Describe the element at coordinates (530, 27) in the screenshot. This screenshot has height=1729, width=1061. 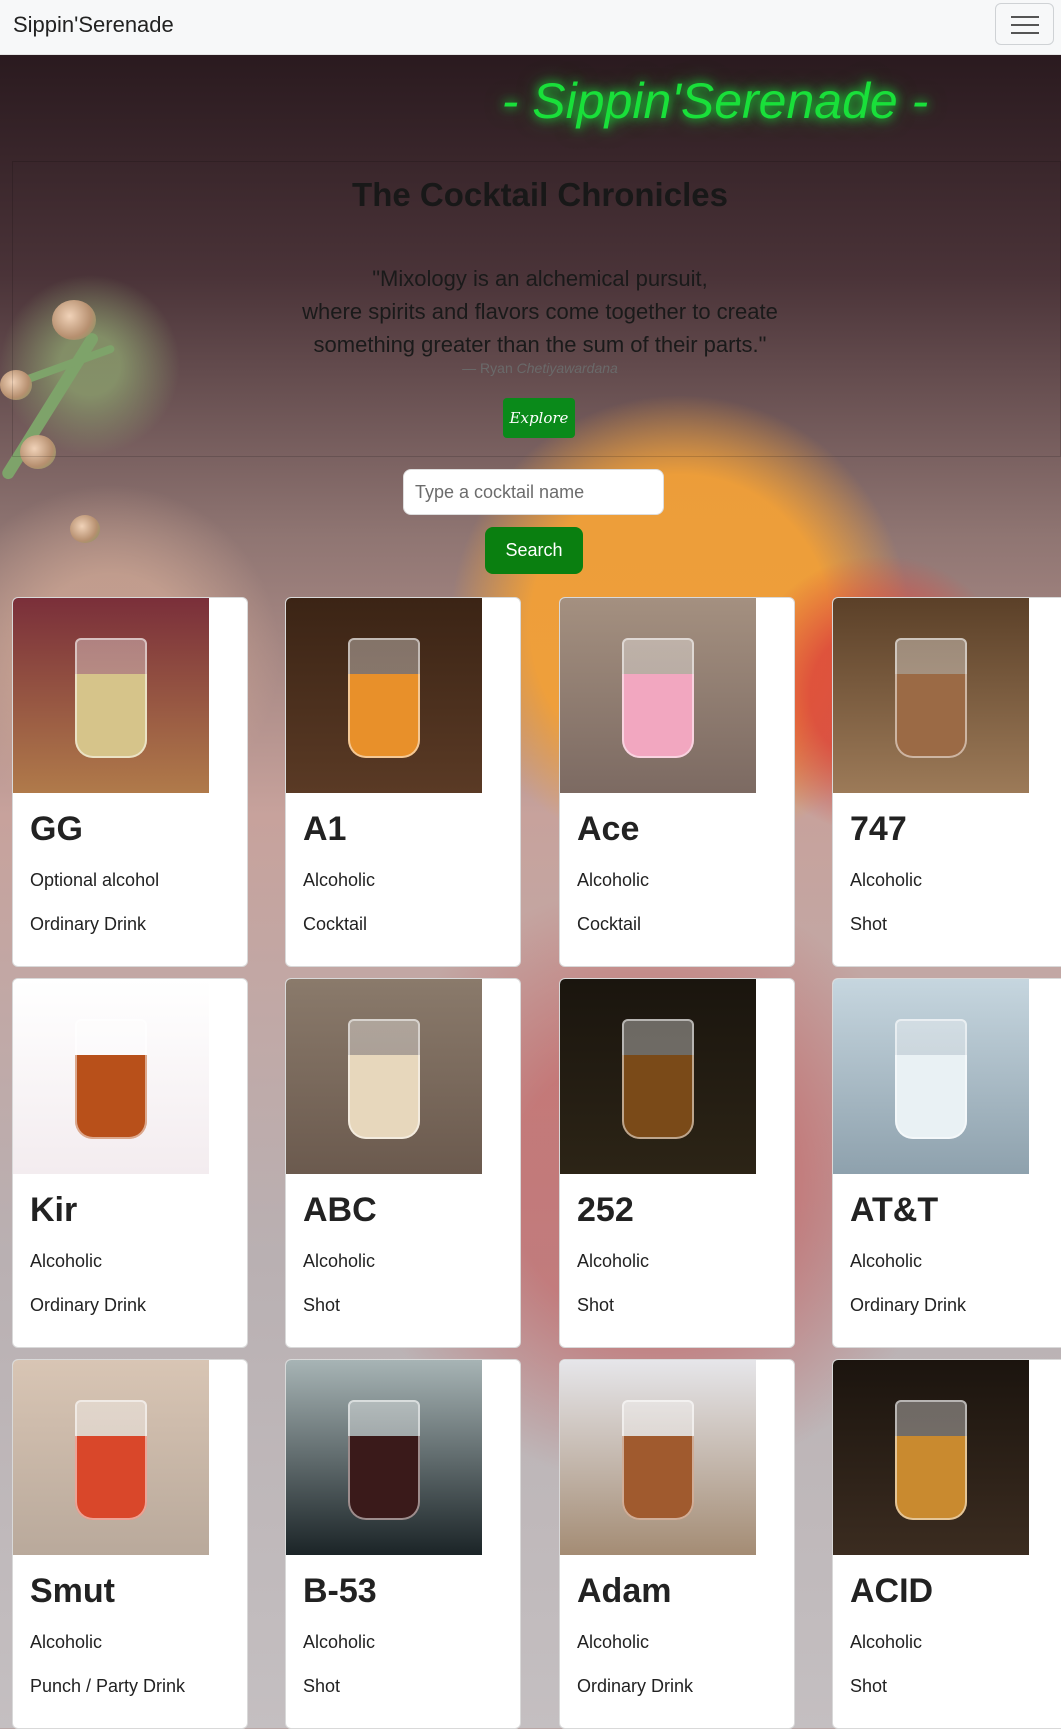
I see `navbar: Sippin'Serenade` at that location.